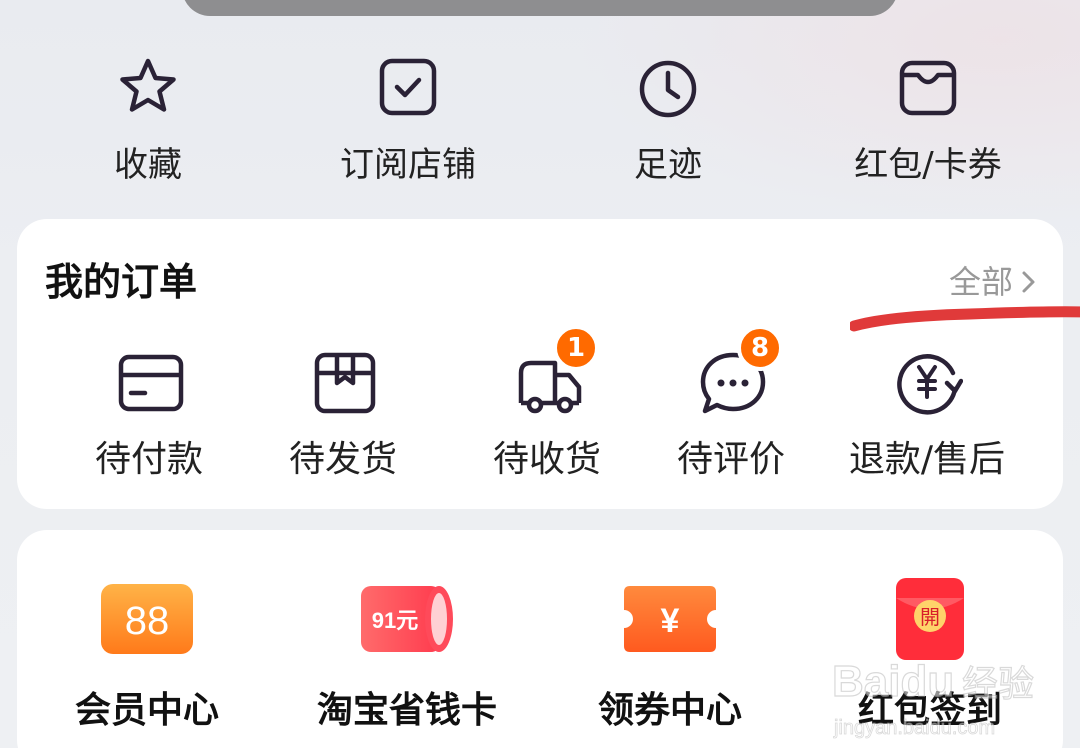 The image size is (1080, 748). What do you see at coordinates (147, 665) in the screenshot?
I see `service-member-center: 88 会员中心` at bounding box center [147, 665].